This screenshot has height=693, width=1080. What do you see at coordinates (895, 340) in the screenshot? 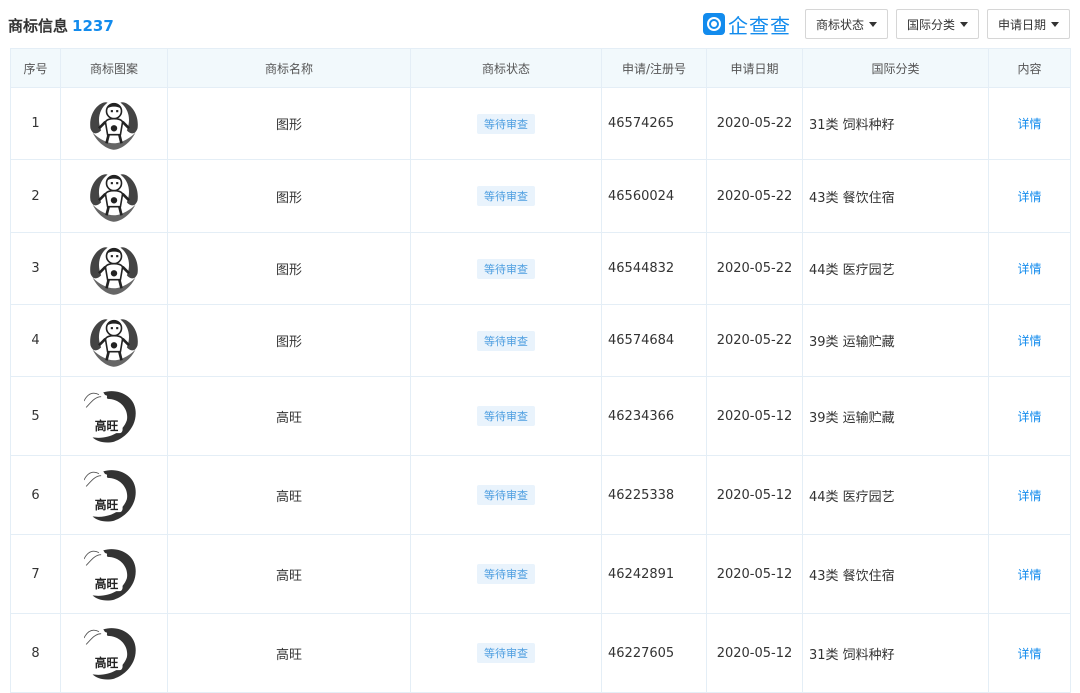
I see `international-class: 39类 运输贮藏` at bounding box center [895, 340].